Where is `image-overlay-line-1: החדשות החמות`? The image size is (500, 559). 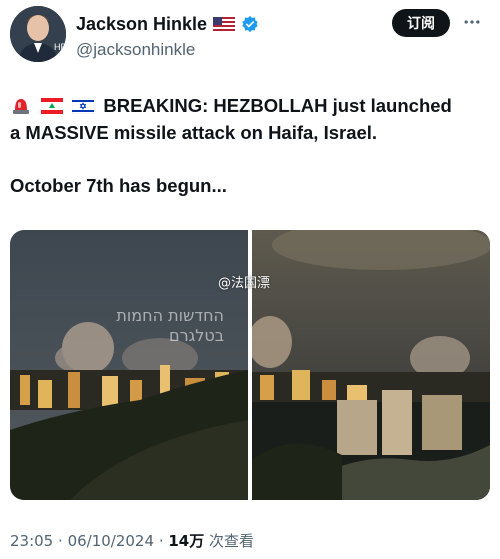
image-overlay-line-1: החדשות החמות is located at coordinates (170, 315).